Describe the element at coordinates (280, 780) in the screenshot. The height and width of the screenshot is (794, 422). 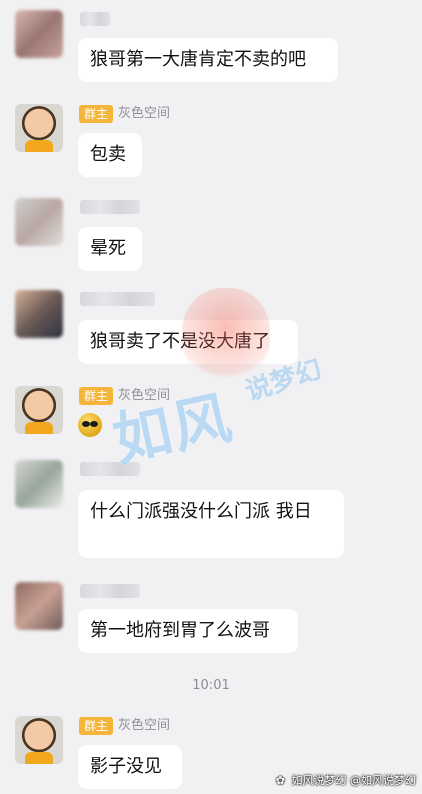
I see `wechat-icon: ✿` at that location.